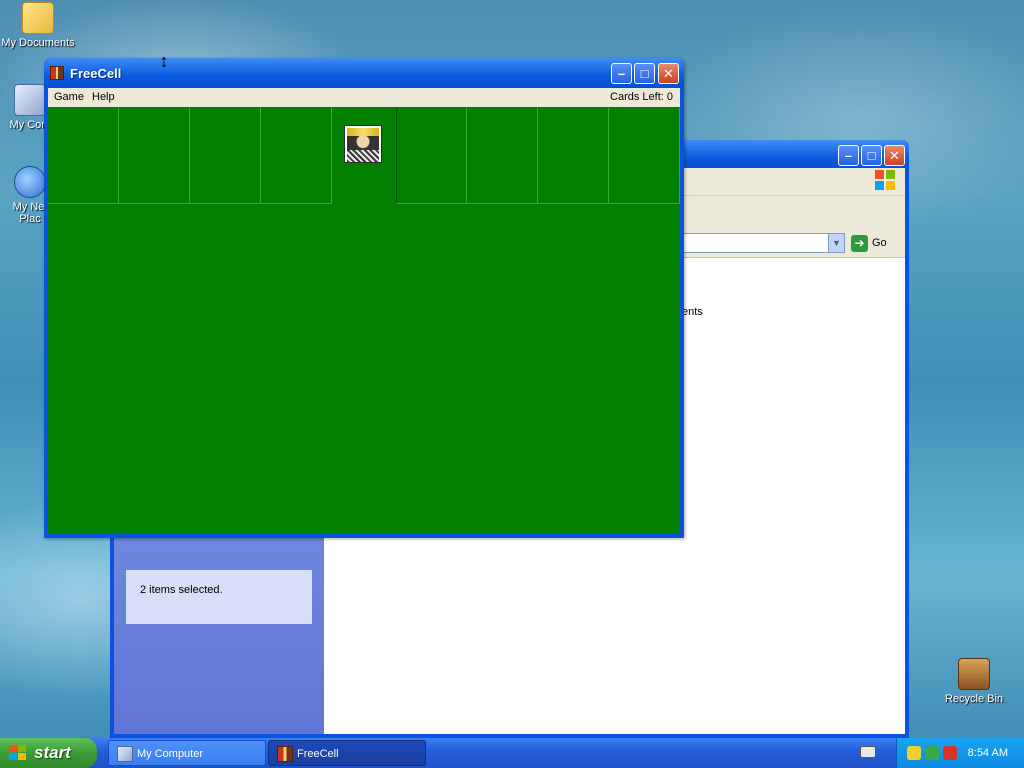 Image resolution: width=1024 pixels, height=768 pixels. Describe the element at coordinates (181, 590) in the screenshot. I see `selection-status: 2 items selected.` at that location.